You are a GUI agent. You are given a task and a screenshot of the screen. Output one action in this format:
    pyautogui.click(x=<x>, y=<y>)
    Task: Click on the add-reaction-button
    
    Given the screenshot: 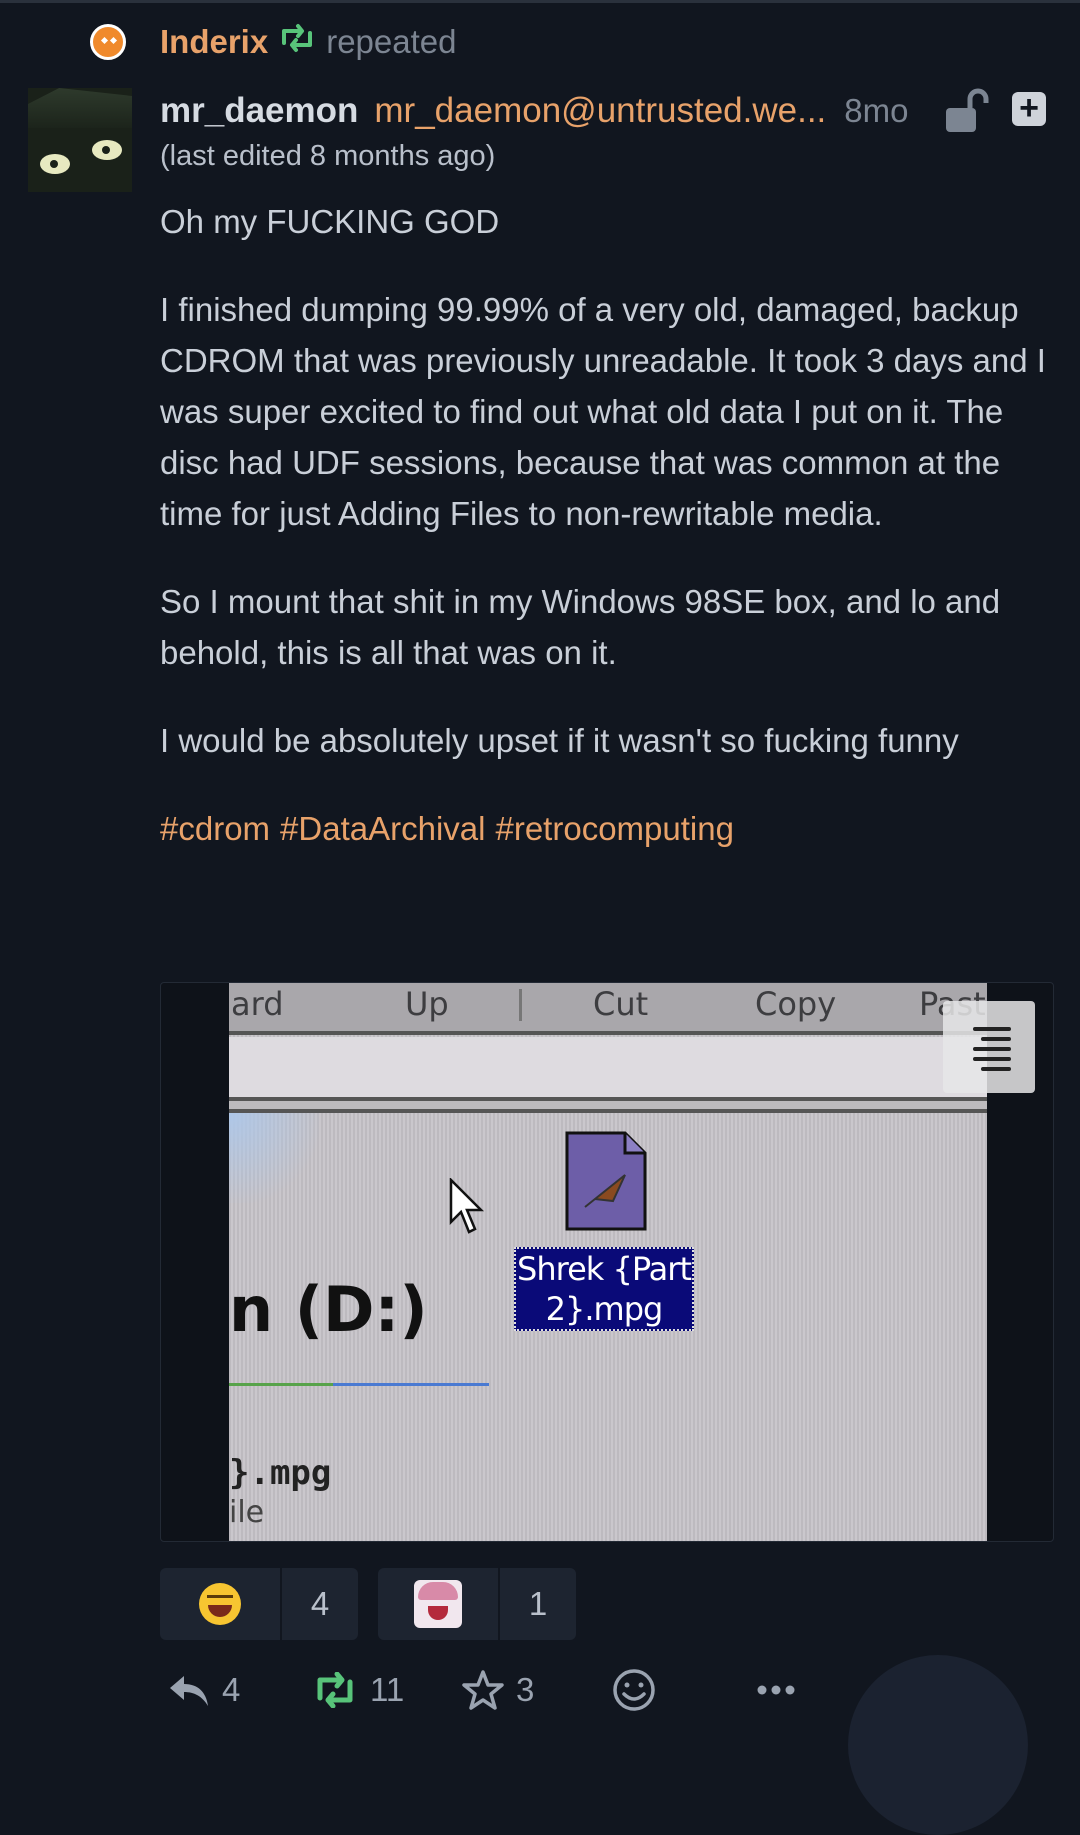 What is the action you would take?
    pyautogui.click(x=634, y=1690)
    